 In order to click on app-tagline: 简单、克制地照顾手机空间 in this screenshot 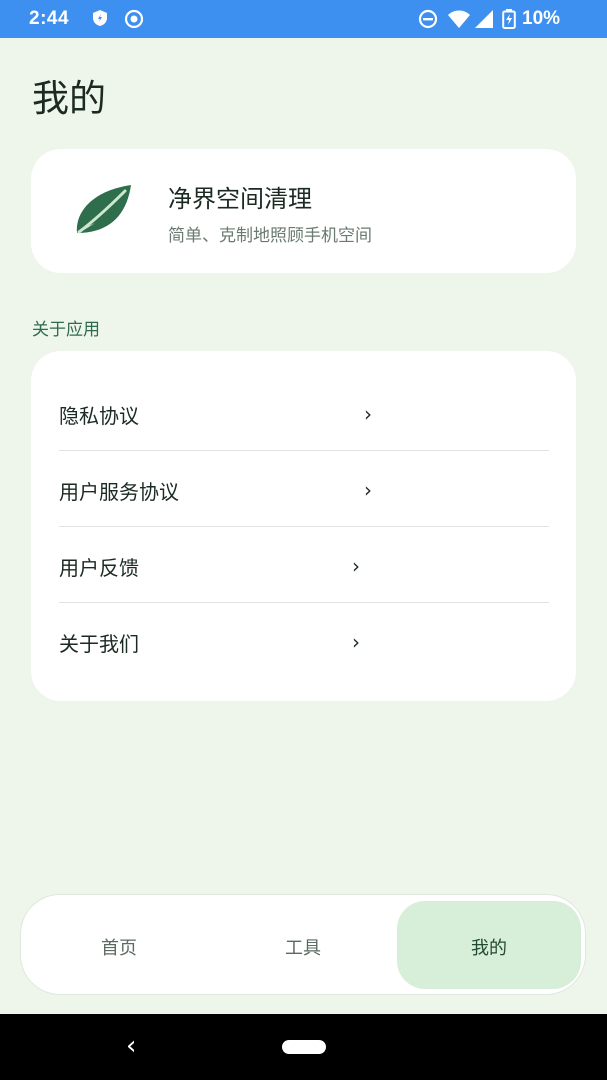, I will do `click(270, 236)`.